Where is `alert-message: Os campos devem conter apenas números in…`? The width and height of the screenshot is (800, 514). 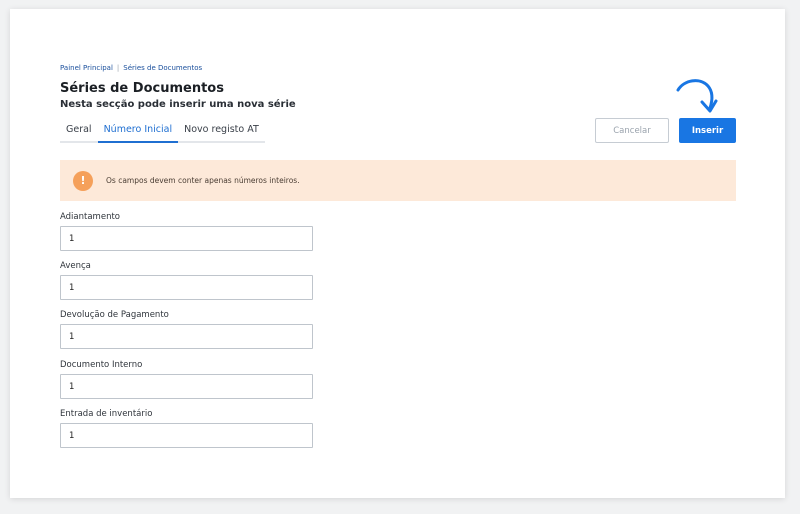 alert-message: Os campos devem conter apenas números in… is located at coordinates (203, 180).